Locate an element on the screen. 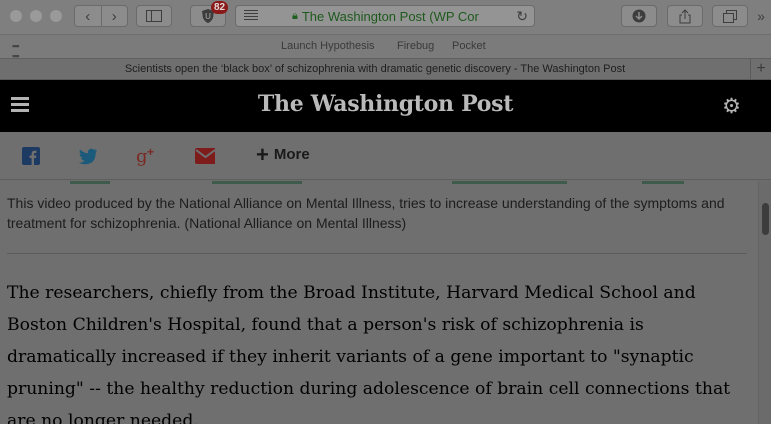  tabs-icon is located at coordinates (730, 16).